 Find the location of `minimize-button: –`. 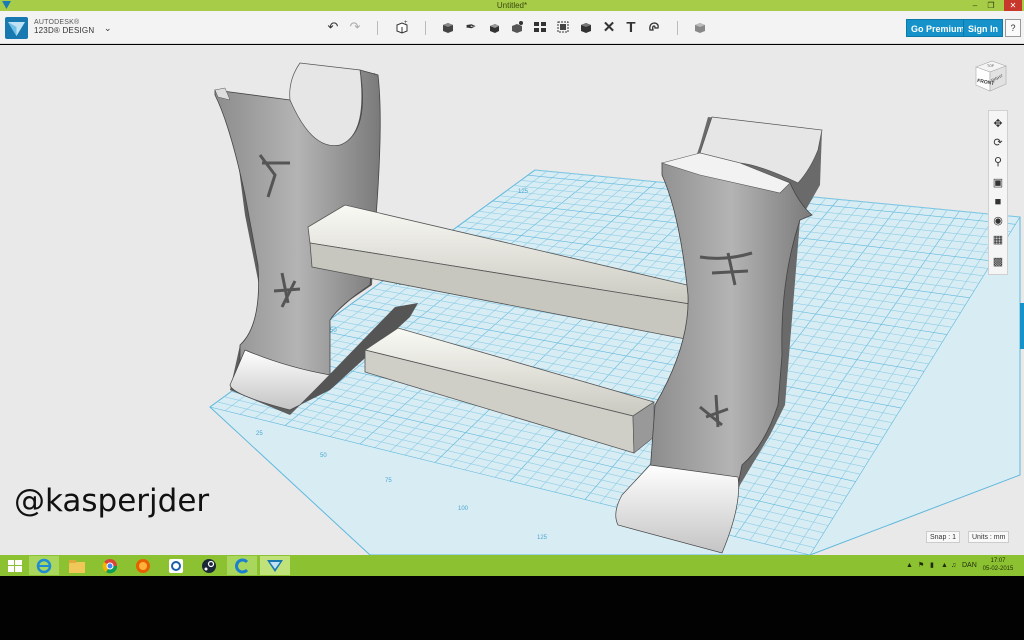

minimize-button: – is located at coordinates (975, 5).